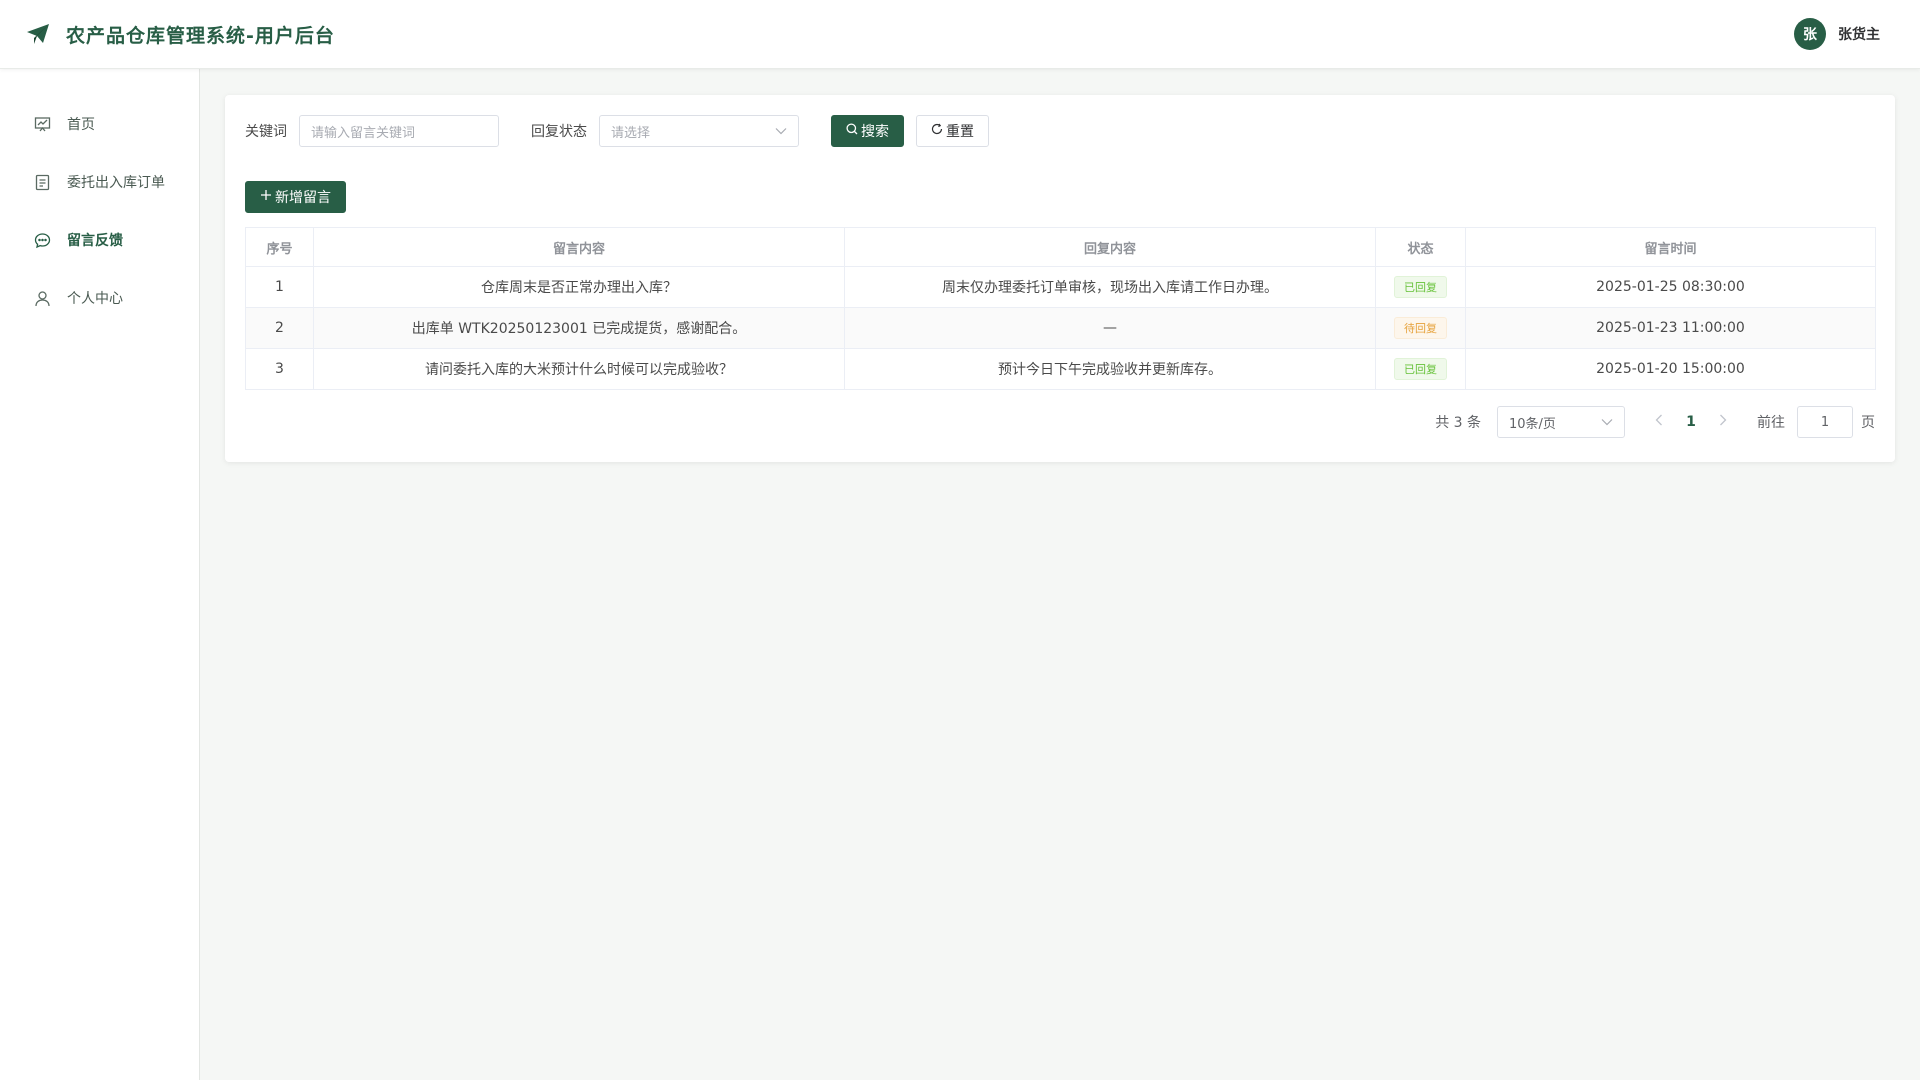 This screenshot has width=1920, height=1080. I want to click on status-badge: 待回复, so click(1420, 328).